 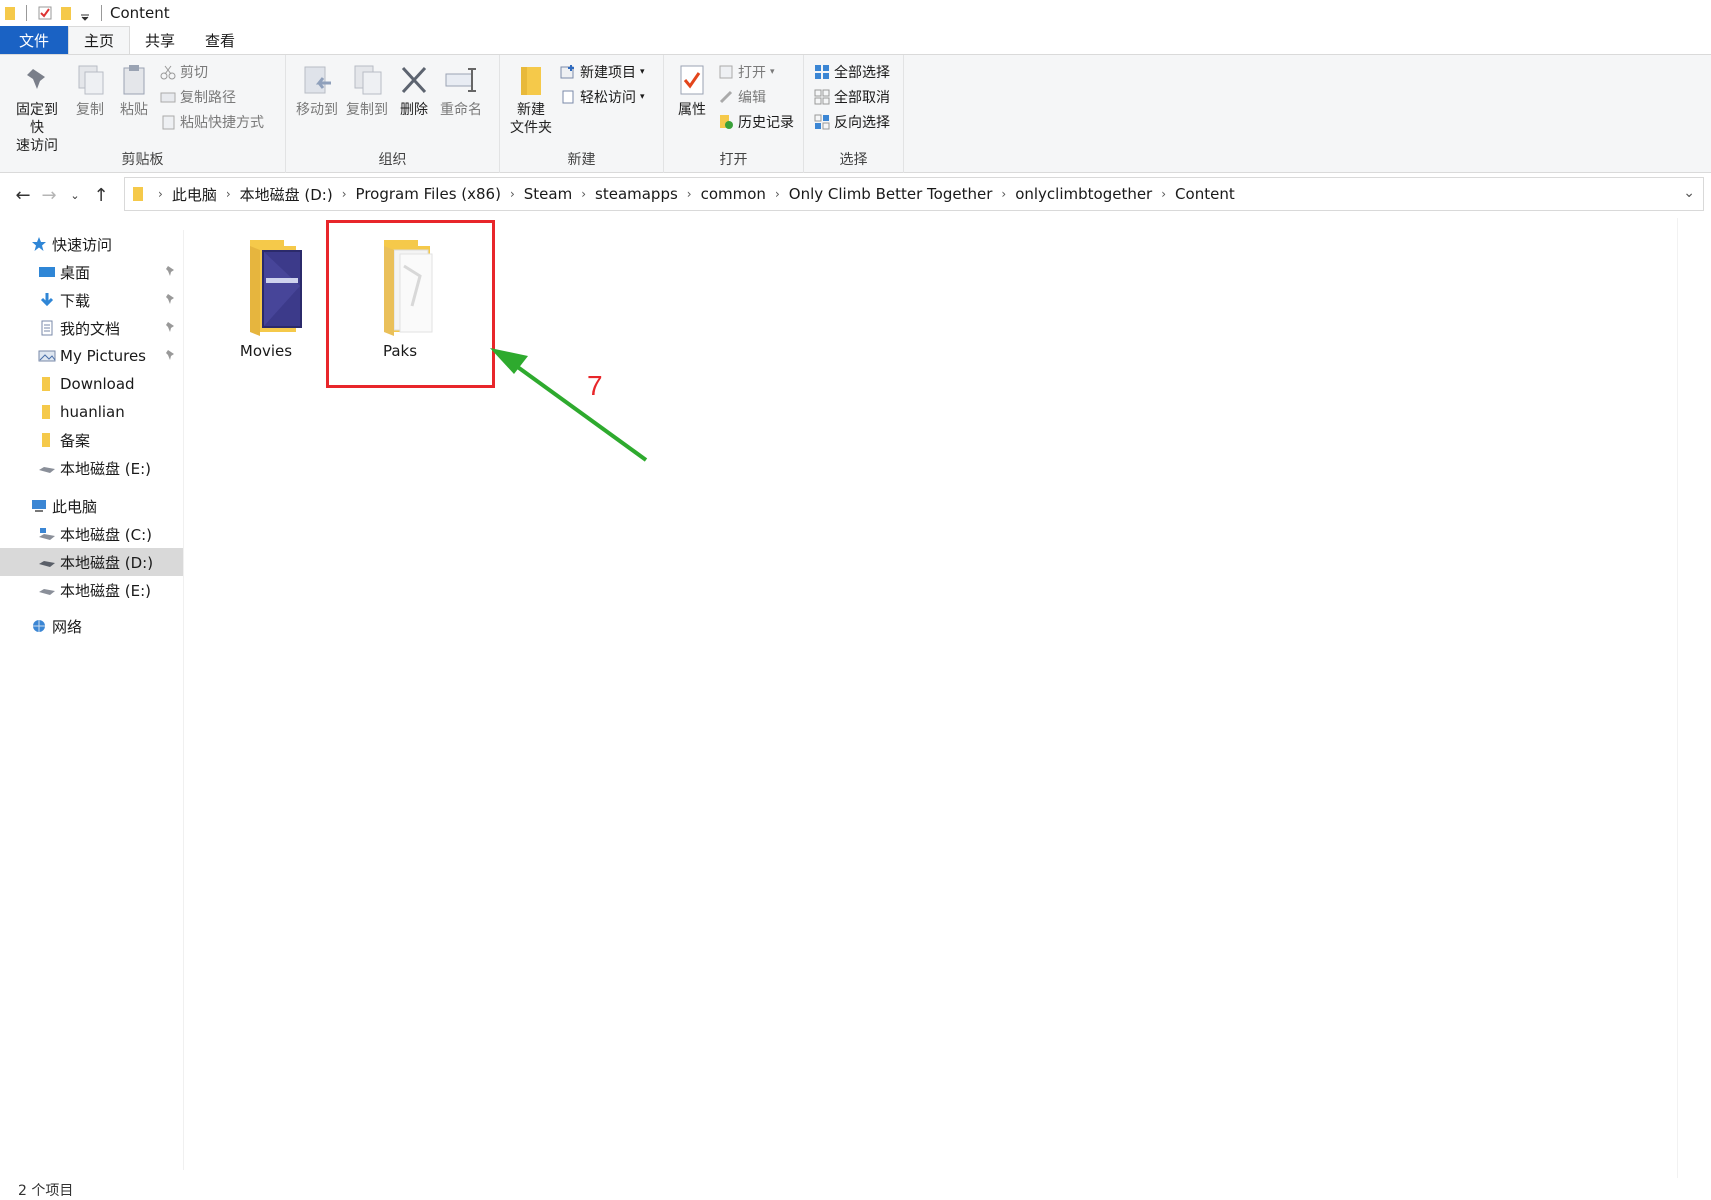 I want to click on sidebar-item-label: 下载, so click(x=75, y=300).